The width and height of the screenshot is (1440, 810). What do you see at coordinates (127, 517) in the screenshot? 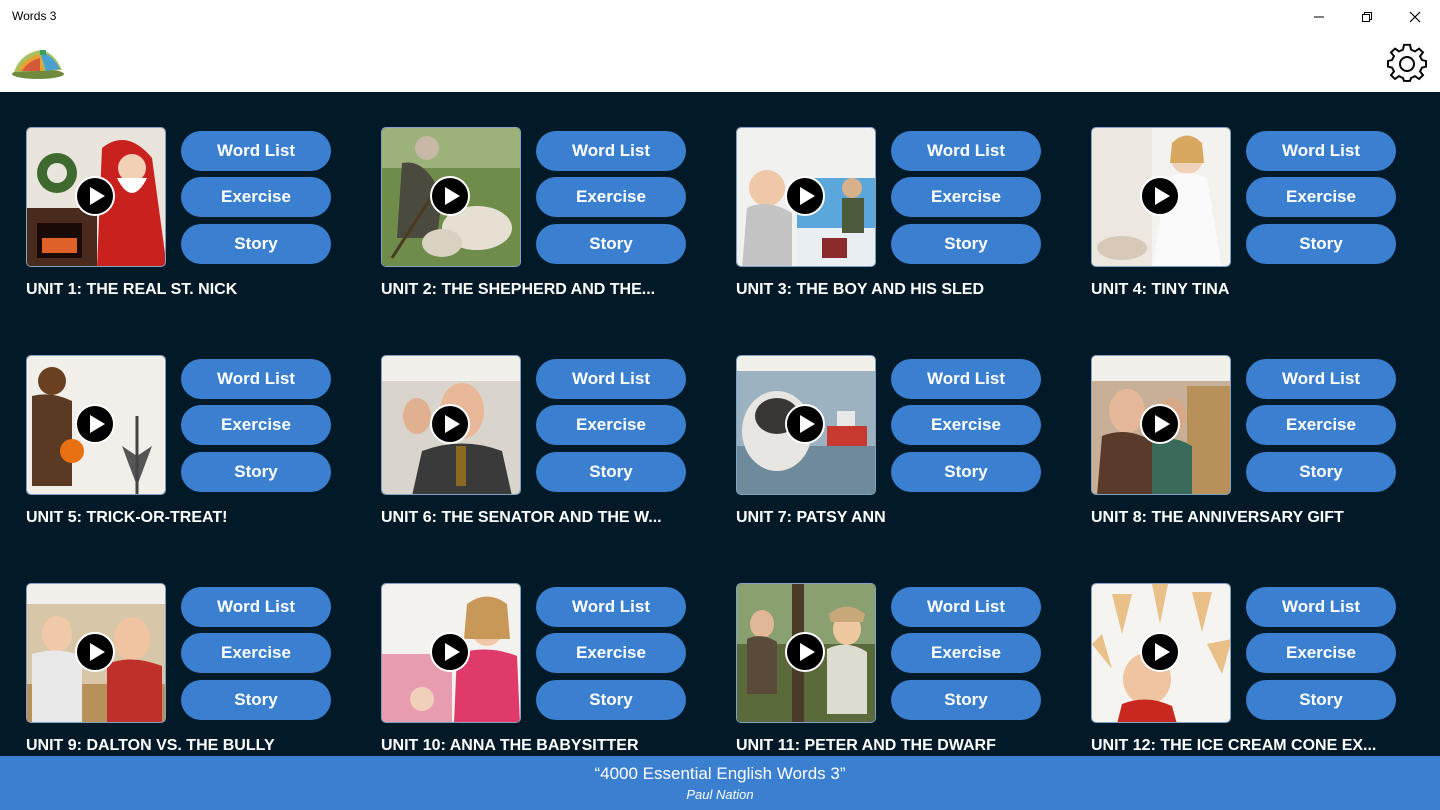
I see `unit-title: UNIT 5: TRICK-OR-TREAT!` at bounding box center [127, 517].